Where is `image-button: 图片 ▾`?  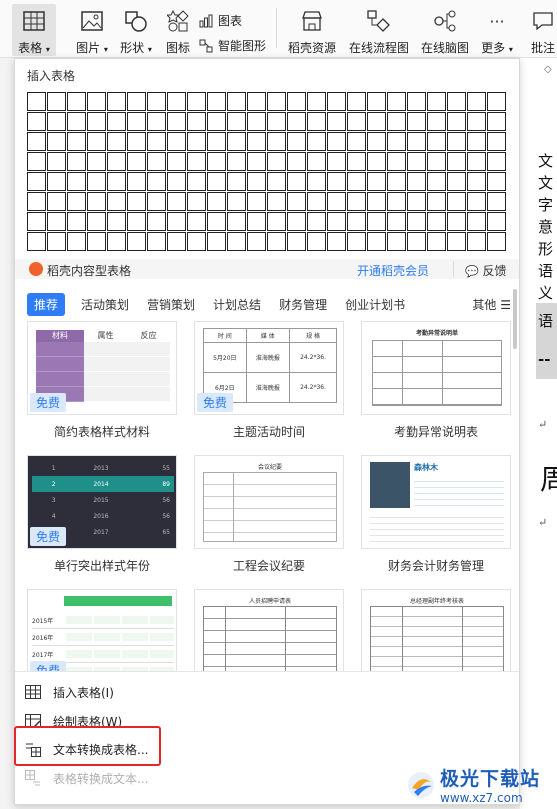 image-button: 图片 ▾ is located at coordinates (92, 30).